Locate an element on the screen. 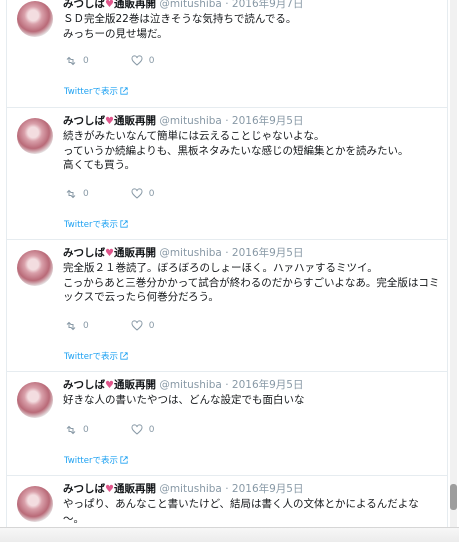 This screenshot has height=542, width=459. tweet-text-line: こっからあと三巻分かかって試合が終わるのだからすごいよなあ。完全版はコミ is located at coordinates (251, 282).